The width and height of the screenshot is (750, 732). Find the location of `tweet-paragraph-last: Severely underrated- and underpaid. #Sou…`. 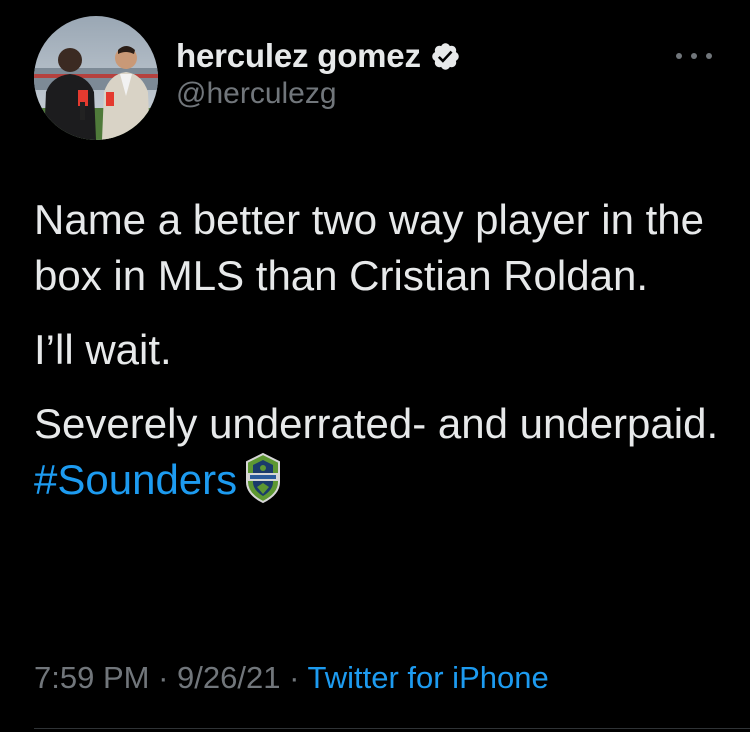

tweet-paragraph-last: Severely underrated- and underpaid. #Sou… is located at coordinates (384, 452).